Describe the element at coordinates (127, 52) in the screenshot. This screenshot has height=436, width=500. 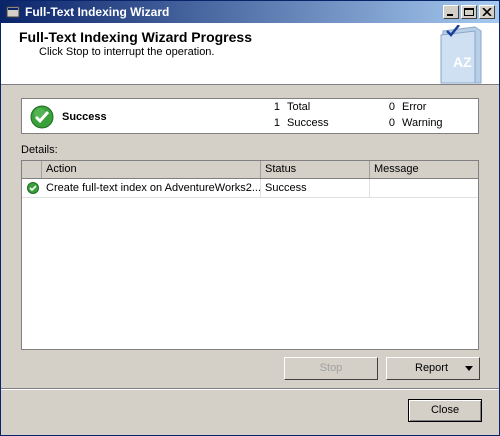
I see `page-subtitle: Click Stop to interrupt the operation.` at that location.